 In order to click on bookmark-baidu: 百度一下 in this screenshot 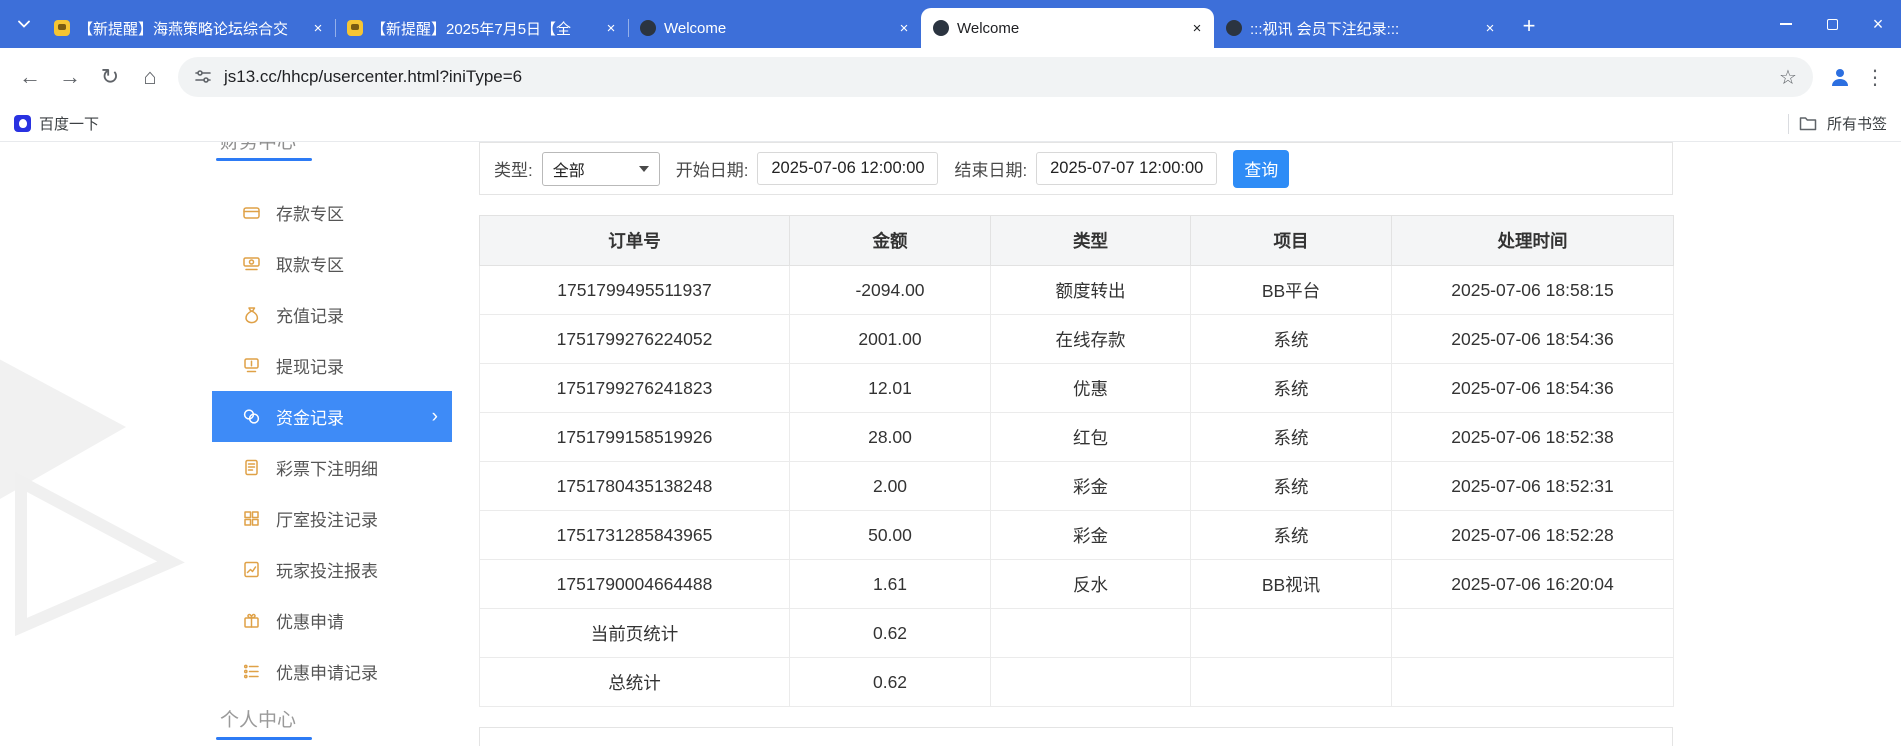, I will do `click(56, 123)`.